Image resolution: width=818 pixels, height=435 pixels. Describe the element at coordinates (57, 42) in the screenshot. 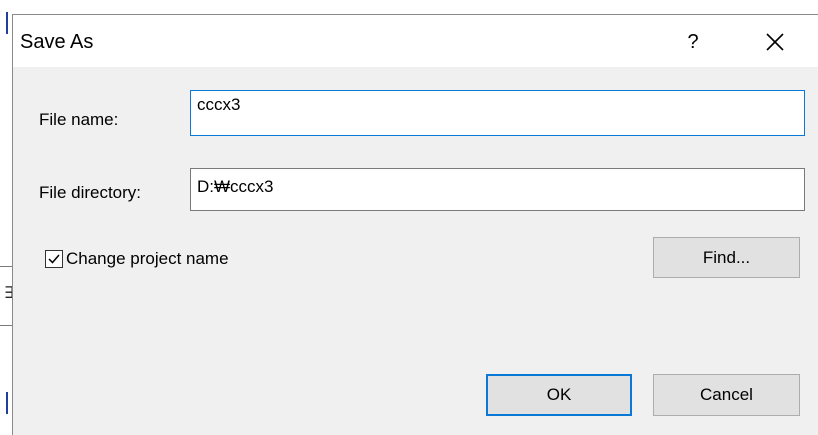

I see `dialog-title: Save As` at that location.